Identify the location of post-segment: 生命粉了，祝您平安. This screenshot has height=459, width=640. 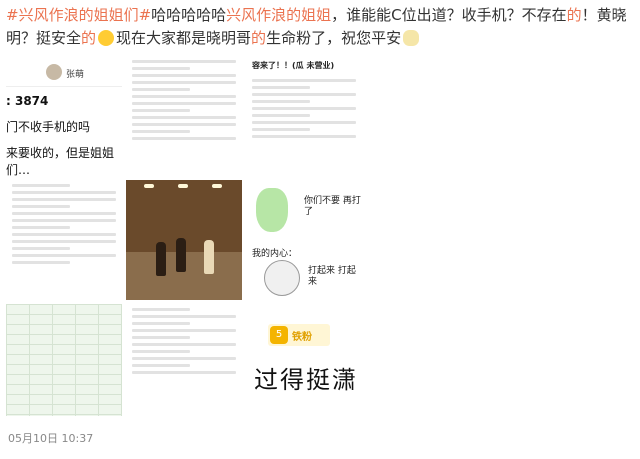
(334, 38).